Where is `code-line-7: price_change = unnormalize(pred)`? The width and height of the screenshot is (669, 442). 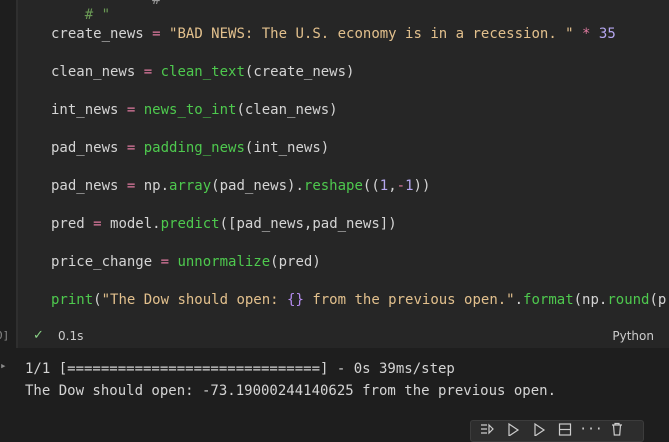
code-line-7: price_change = unnormalize(pred) is located at coordinates (186, 262).